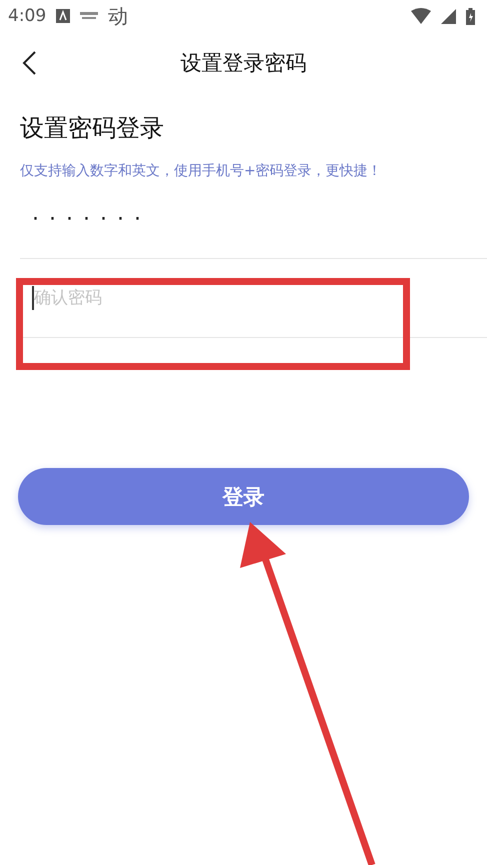 The width and height of the screenshot is (487, 865). I want to click on page-title: 设置登录密码, so click(243, 63).